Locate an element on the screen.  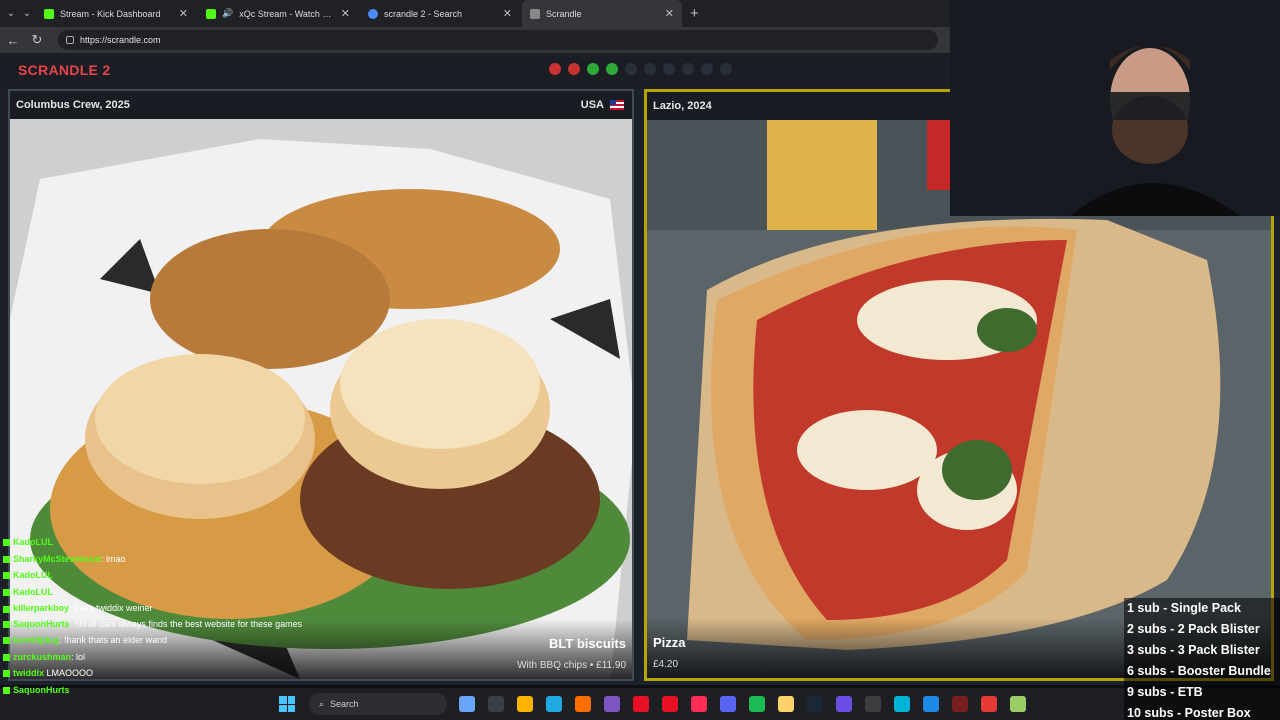
reload-icon: ↻ is located at coordinates (37, 40).